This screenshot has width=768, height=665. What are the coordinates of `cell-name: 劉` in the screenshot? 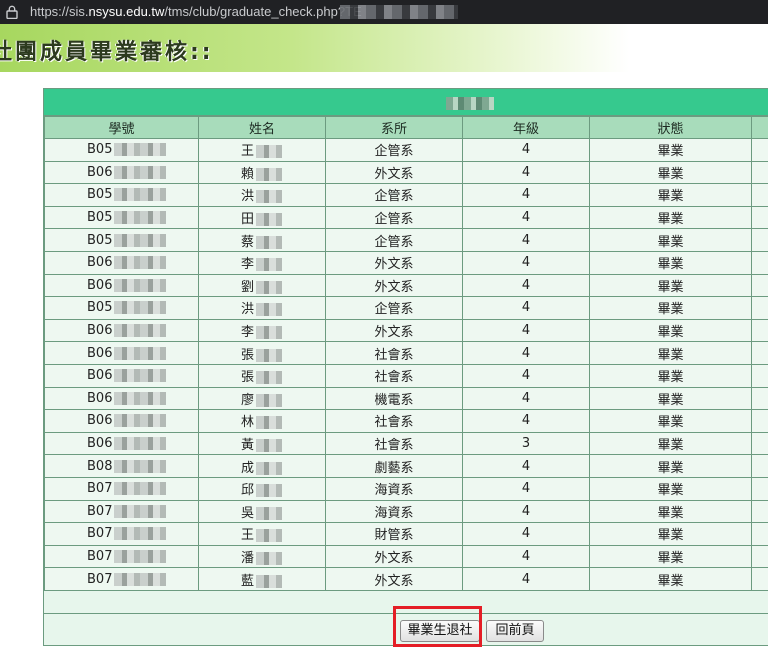 It's located at (262, 285).